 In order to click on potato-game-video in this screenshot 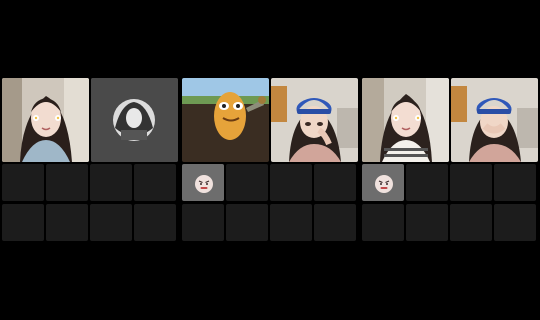, I will do `click(225, 120)`.